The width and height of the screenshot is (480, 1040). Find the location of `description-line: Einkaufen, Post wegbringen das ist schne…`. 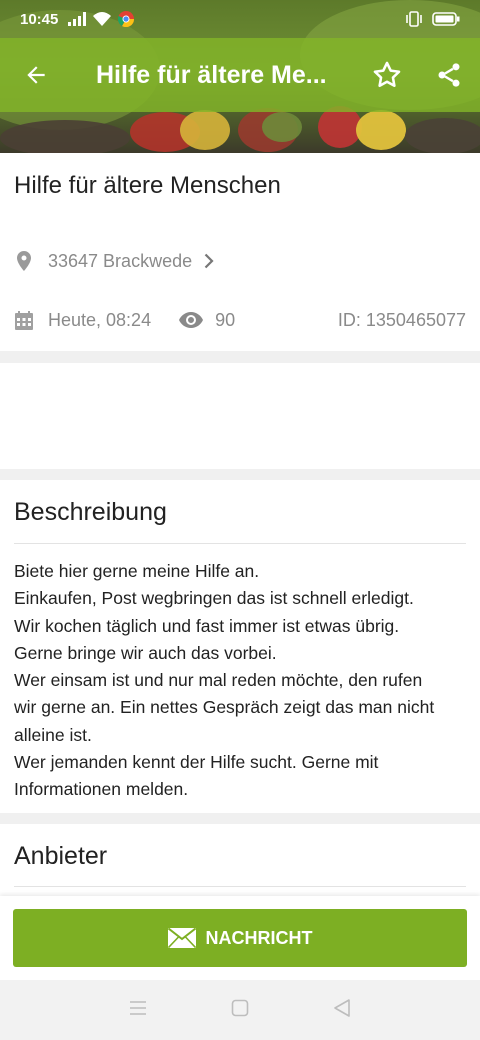

description-line: Einkaufen, Post wegbringen das ist schne… is located at coordinates (214, 598).